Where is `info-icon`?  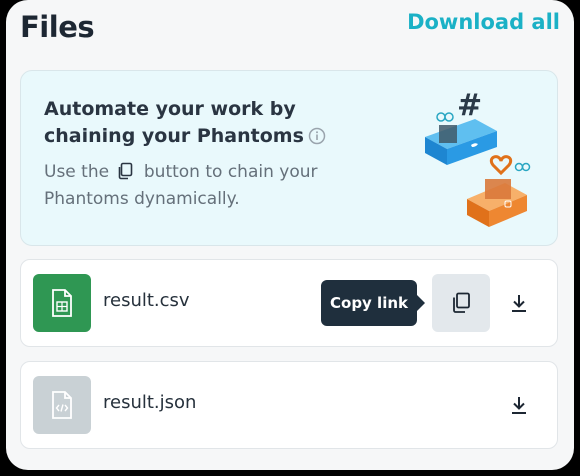
info-icon is located at coordinates (317, 136).